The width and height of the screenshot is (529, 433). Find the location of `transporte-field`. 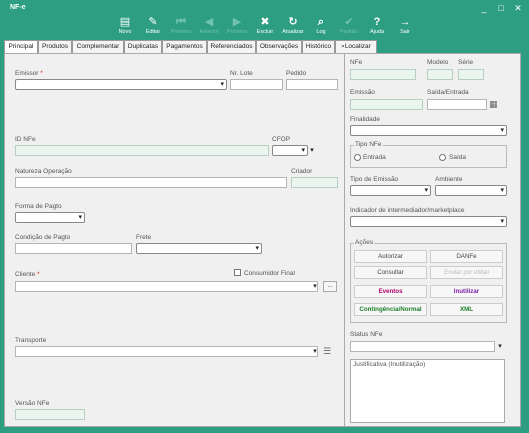

transporte-field is located at coordinates (166, 351).